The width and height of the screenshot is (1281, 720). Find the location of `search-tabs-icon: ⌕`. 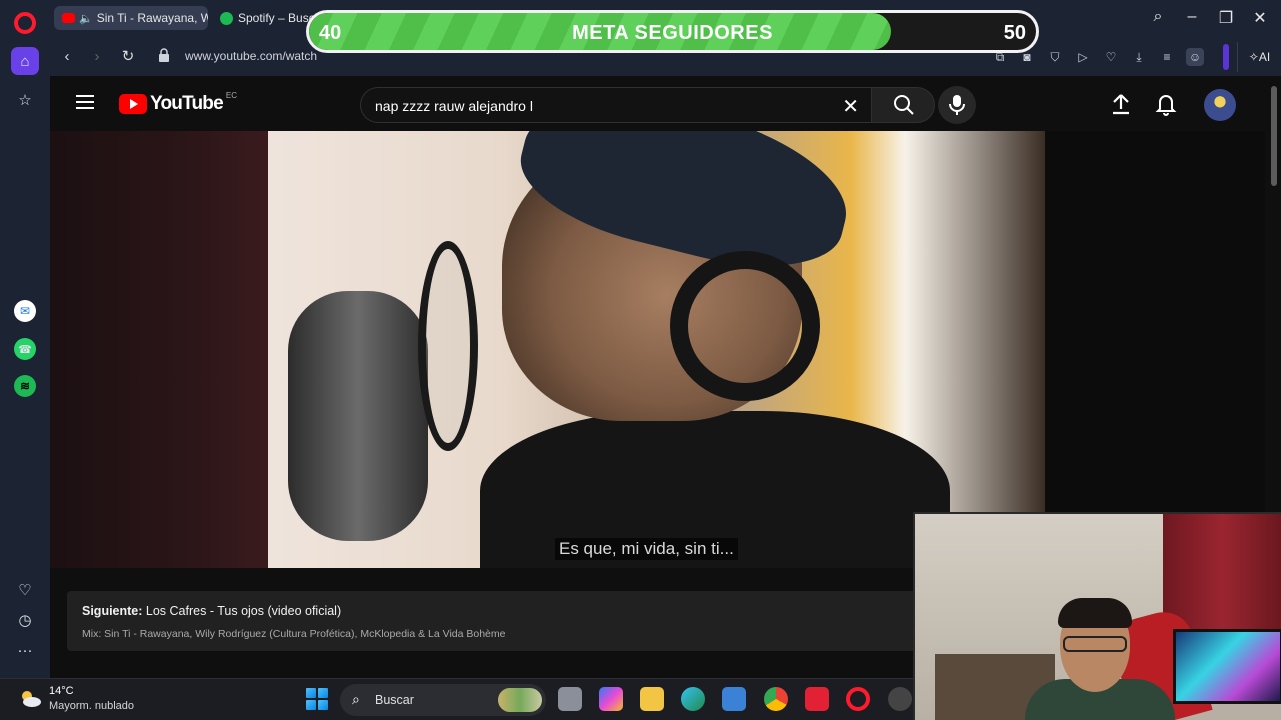

search-tabs-icon: ⌕ is located at coordinates (1158, 17).